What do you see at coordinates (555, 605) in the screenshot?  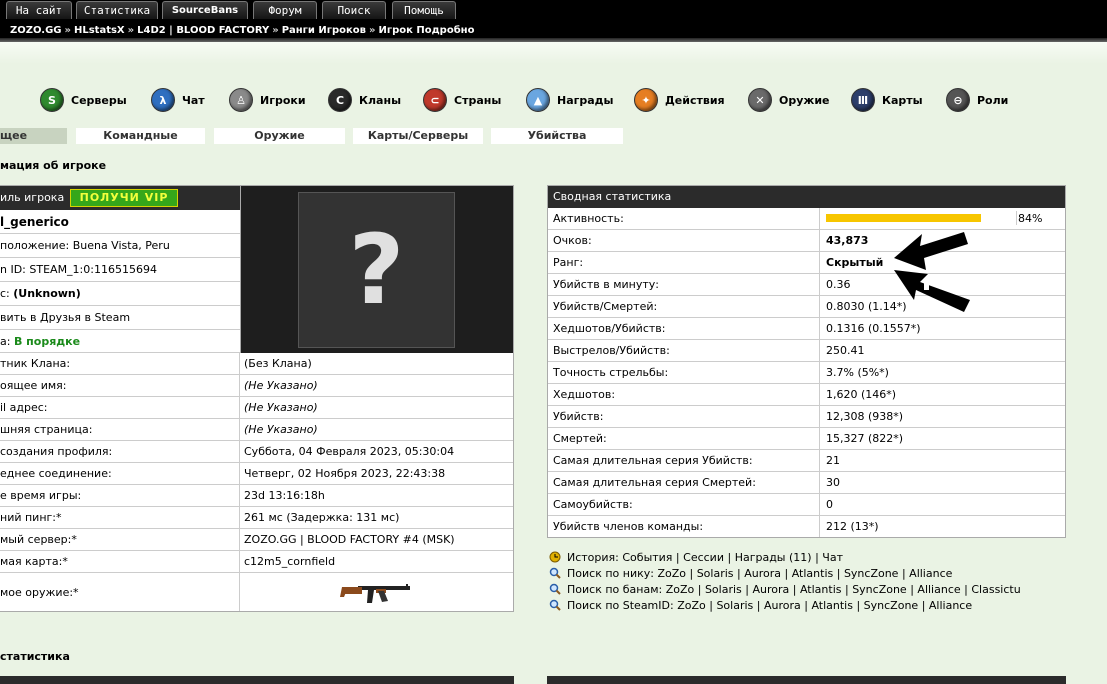 I see `magnifier-icon` at bounding box center [555, 605].